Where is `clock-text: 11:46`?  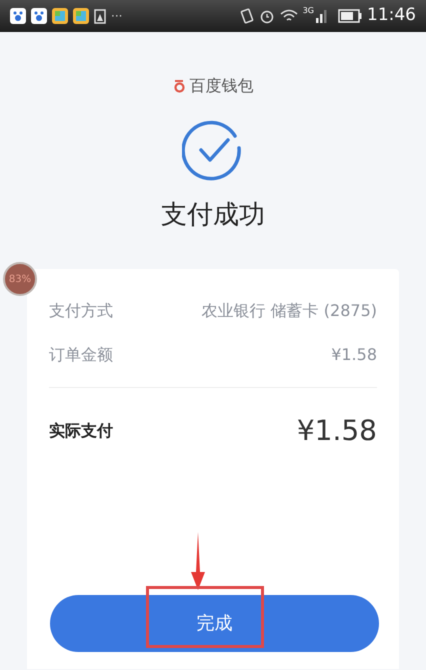
clock-text: 11:46 is located at coordinates (391, 16).